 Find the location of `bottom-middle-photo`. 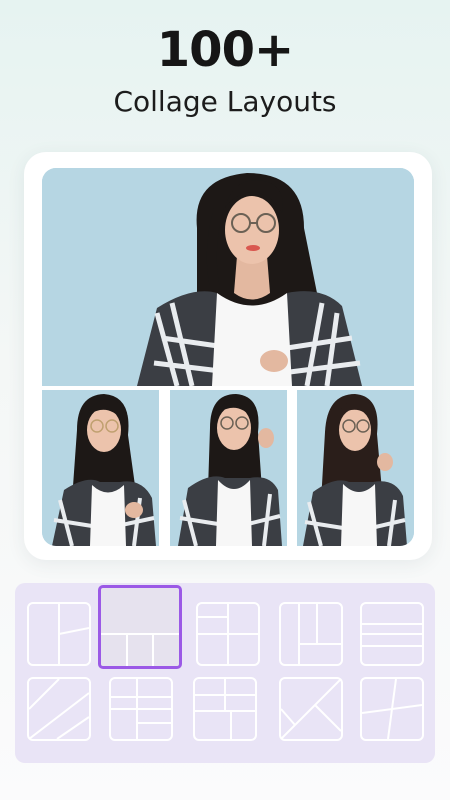

bottom-middle-photo is located at coordinates (228, 468).